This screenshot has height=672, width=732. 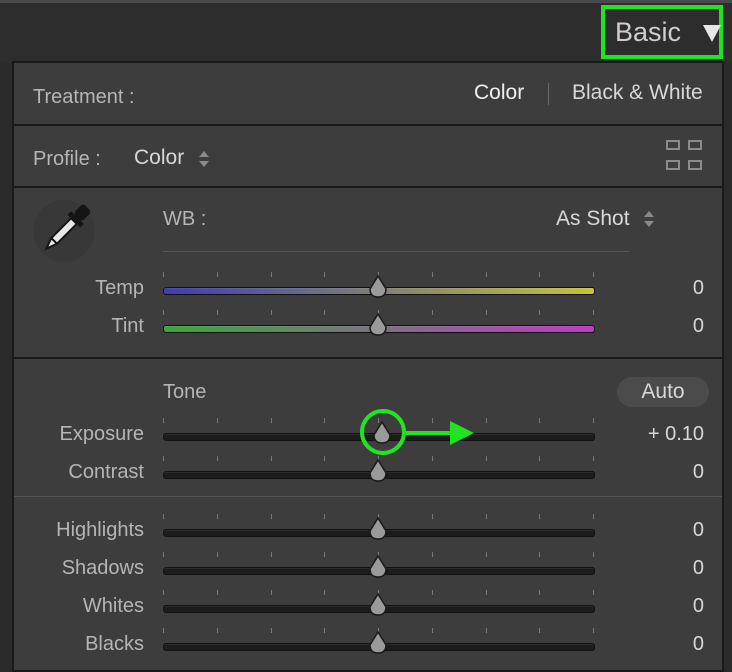 I want to click on contrast-value: 0, so click(x=698, y=472).